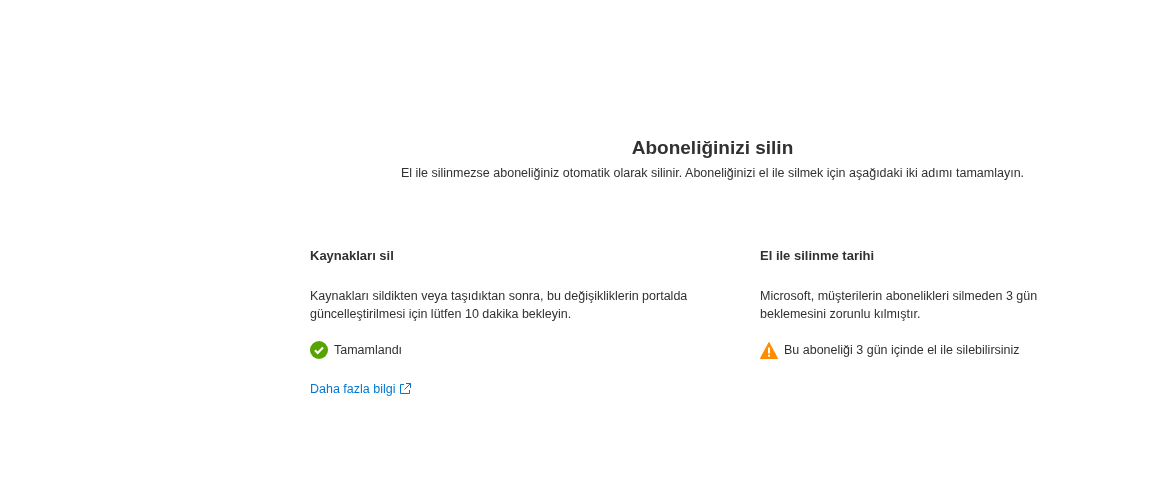 This screenshot has width=1175, height=483. Describe the element at coordinates (352, 255) in the screenshot. I see `section-heading: Kaynakları sil` at that location.